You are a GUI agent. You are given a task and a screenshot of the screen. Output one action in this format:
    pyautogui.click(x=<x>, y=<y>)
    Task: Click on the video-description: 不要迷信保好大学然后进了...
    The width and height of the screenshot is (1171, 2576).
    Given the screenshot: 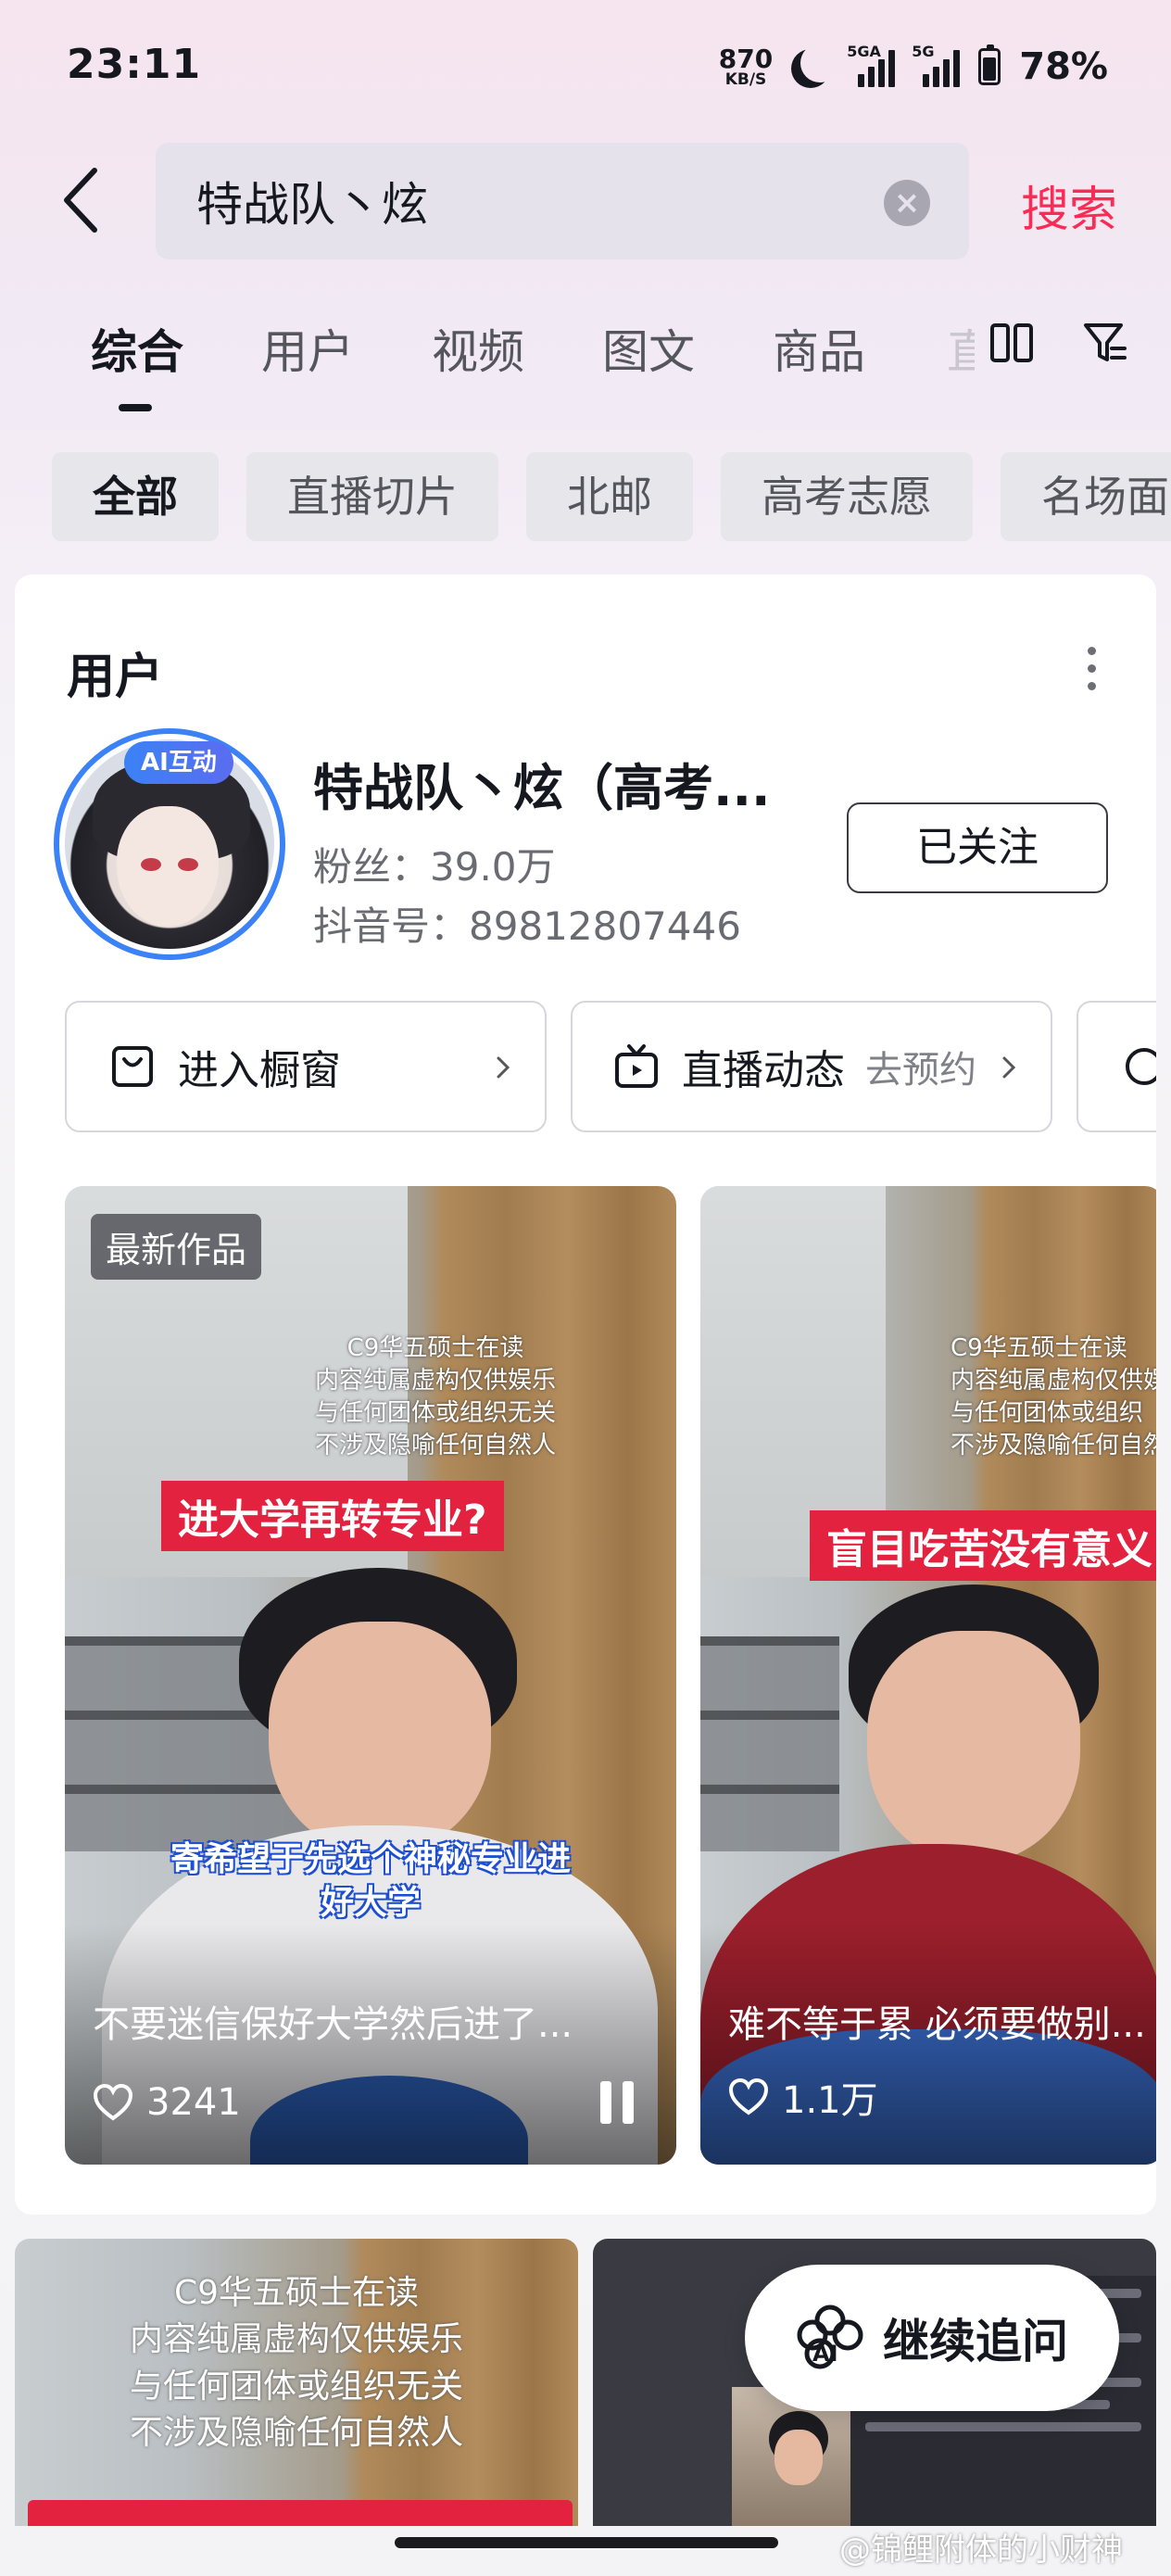 What is the action you would take?
    pyautogui.click(x=333, y=2025)
    